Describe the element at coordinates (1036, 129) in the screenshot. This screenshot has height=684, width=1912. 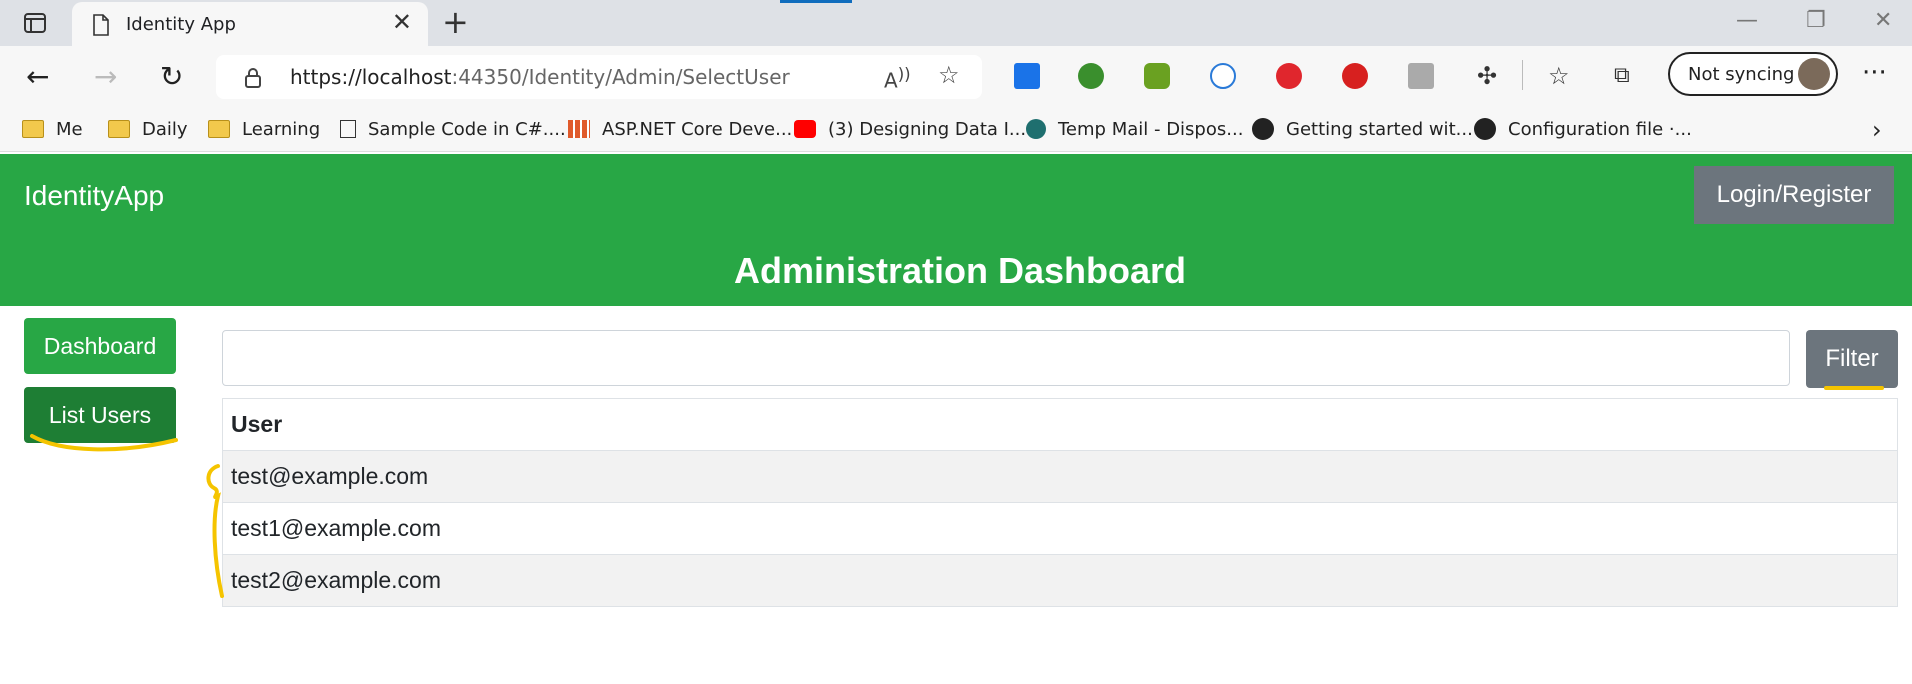
I see `tempmail-icon` at that location.